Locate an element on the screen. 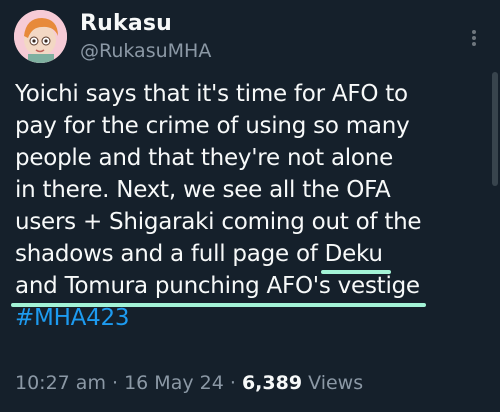 This screenshot has width=500, height=412. avatar-illustration is located at coordinates (40, 36).